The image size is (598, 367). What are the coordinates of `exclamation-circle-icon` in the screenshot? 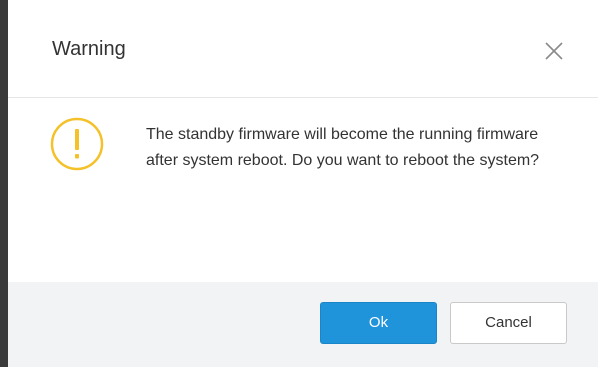 It's located at (77, 144).